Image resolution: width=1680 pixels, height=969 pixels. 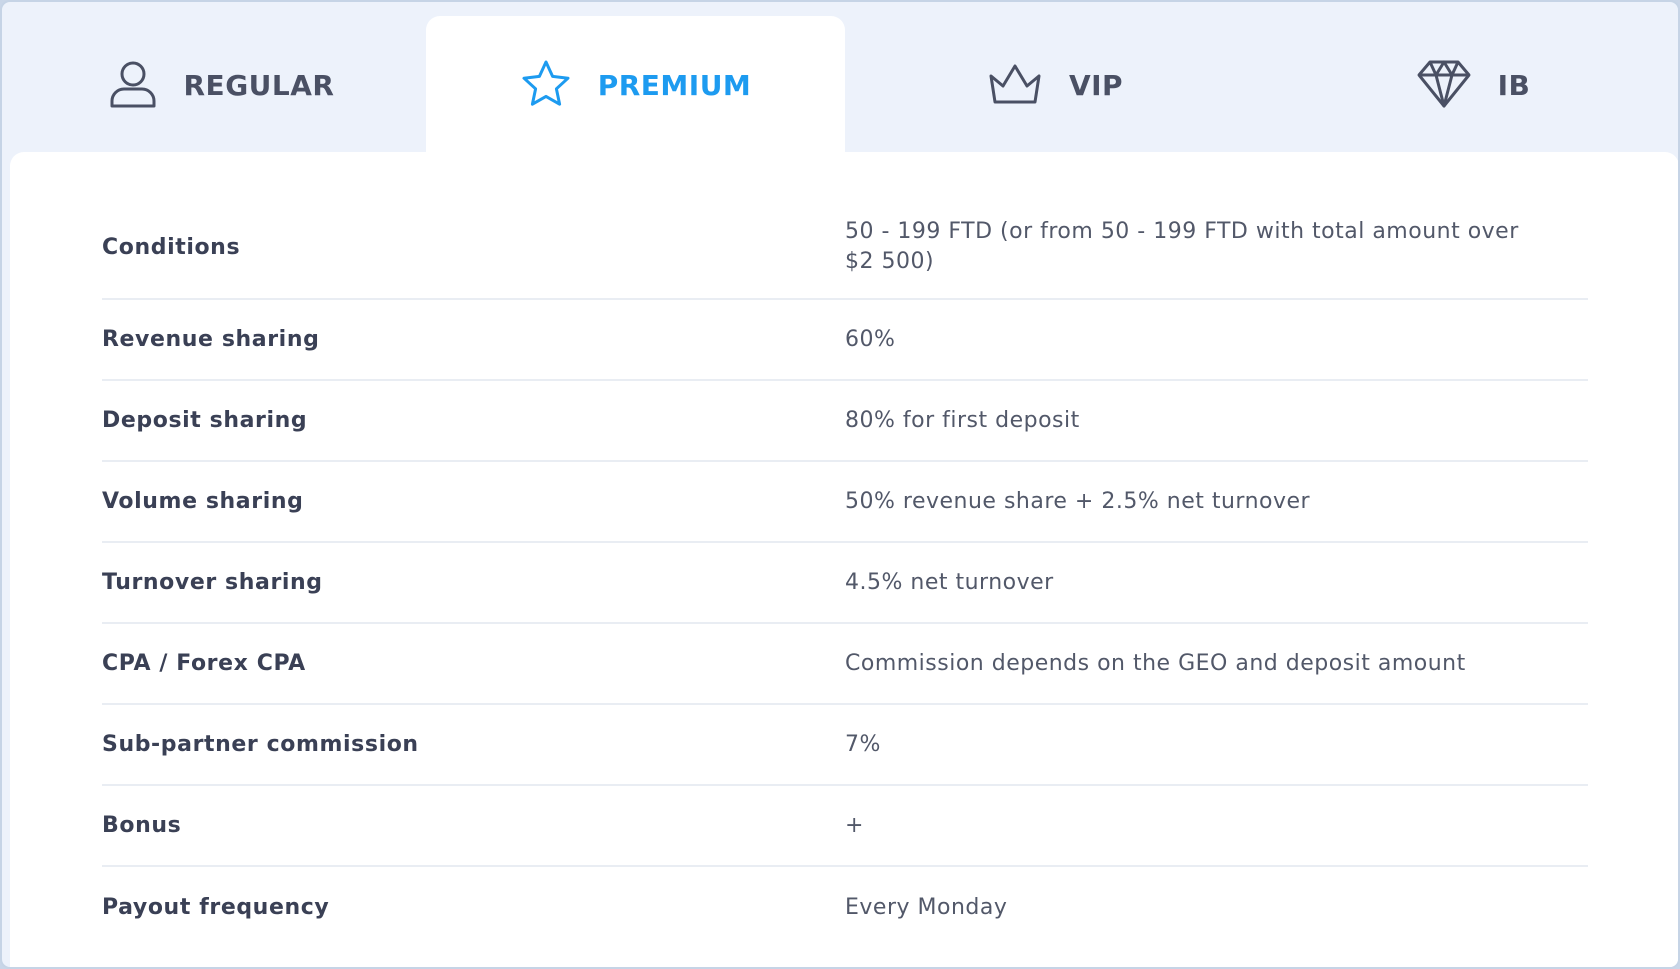 I want to click on row-label: Turnover sharing, so click(x=212, y=582).